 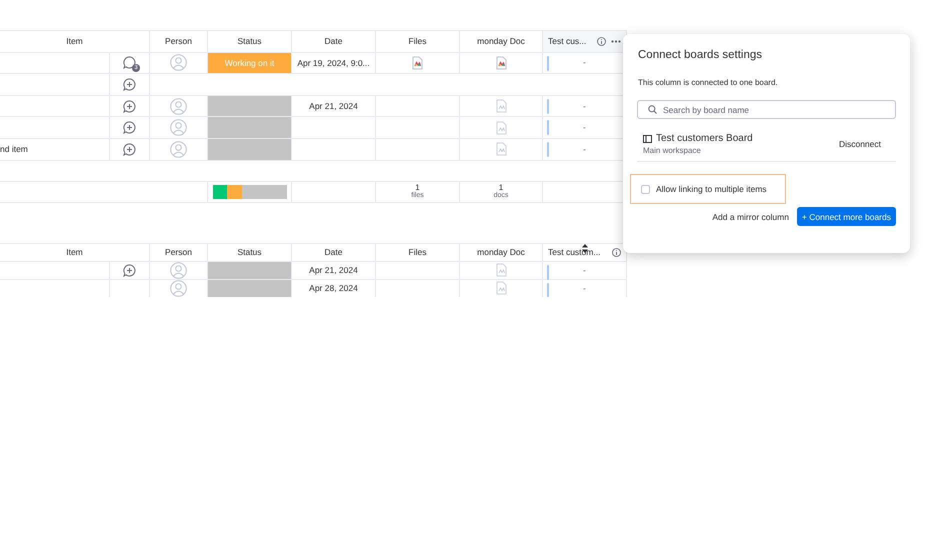 I want to click on search-icon, so click(x=652, y=109).